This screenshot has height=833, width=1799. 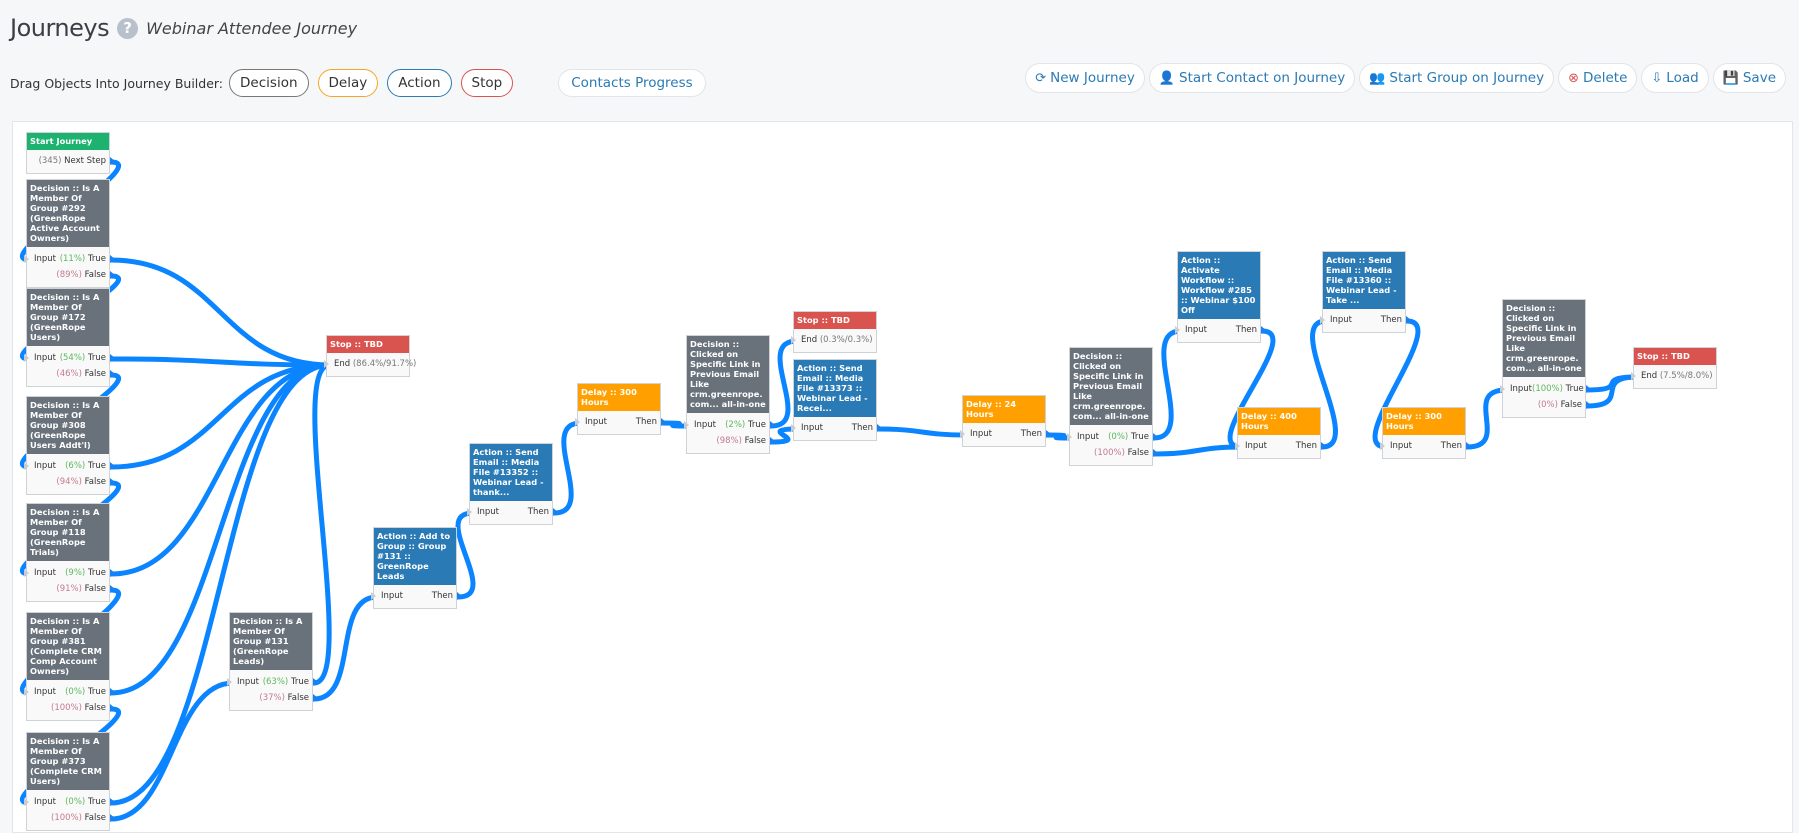 I want to click on drag-stop-button: Stop, so click(x=487, y=83).